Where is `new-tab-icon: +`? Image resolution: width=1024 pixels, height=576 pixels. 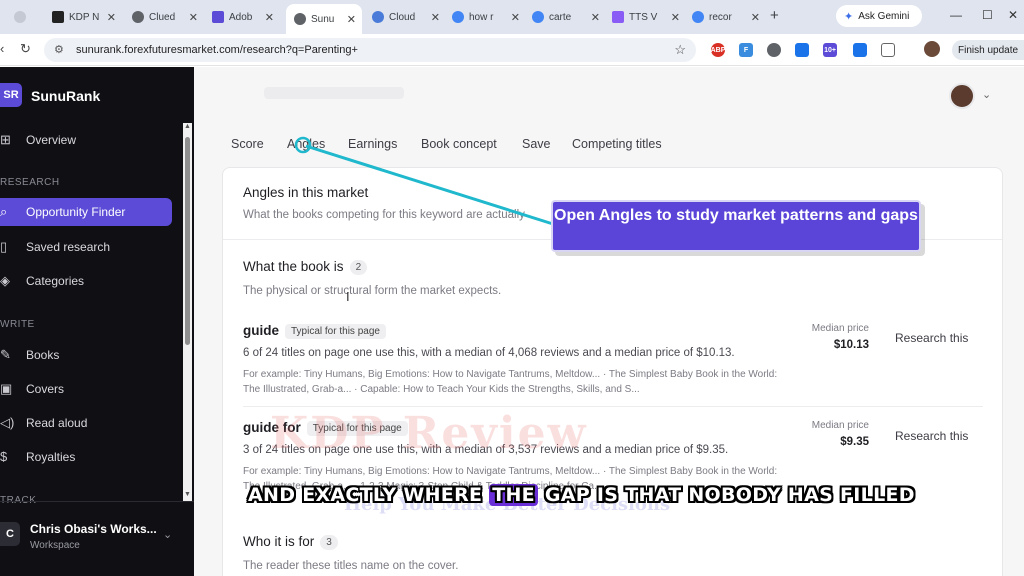
new-tab-icon: + is located at coordinates (774, 15).